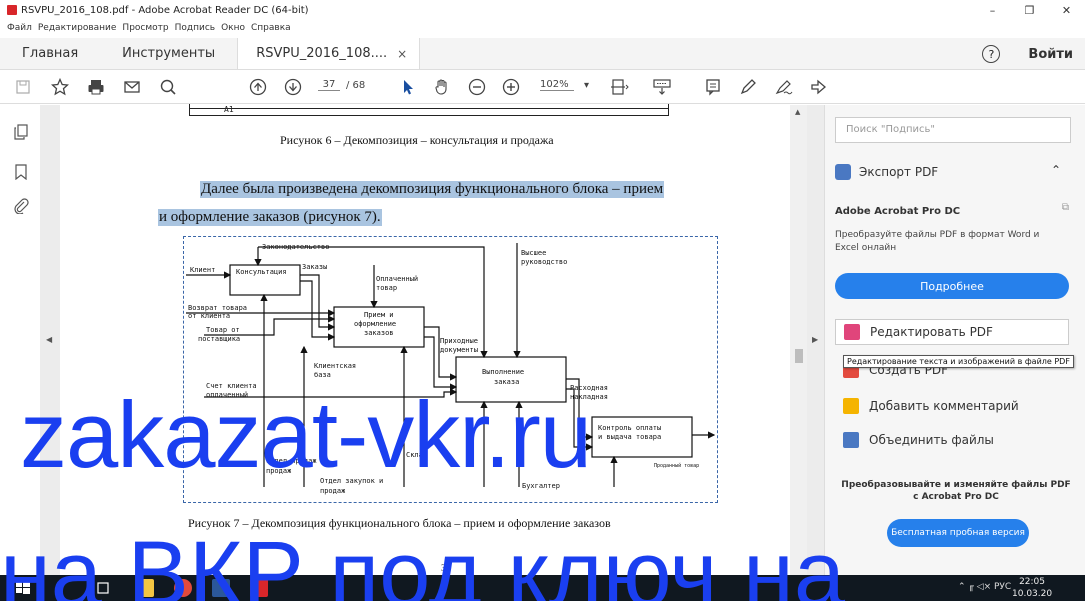 The width and height of the screenshot is (1085, 601). I want to click on promo-title: Adobe Acrobat Pro DC, so click(898, 211).